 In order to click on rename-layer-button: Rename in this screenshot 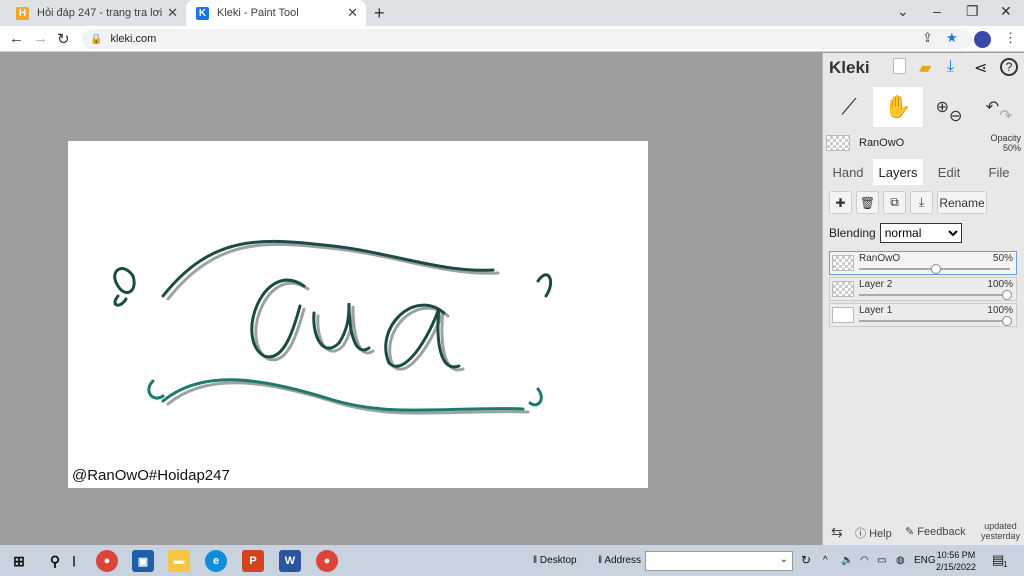, I will do `click(962, 202)`.